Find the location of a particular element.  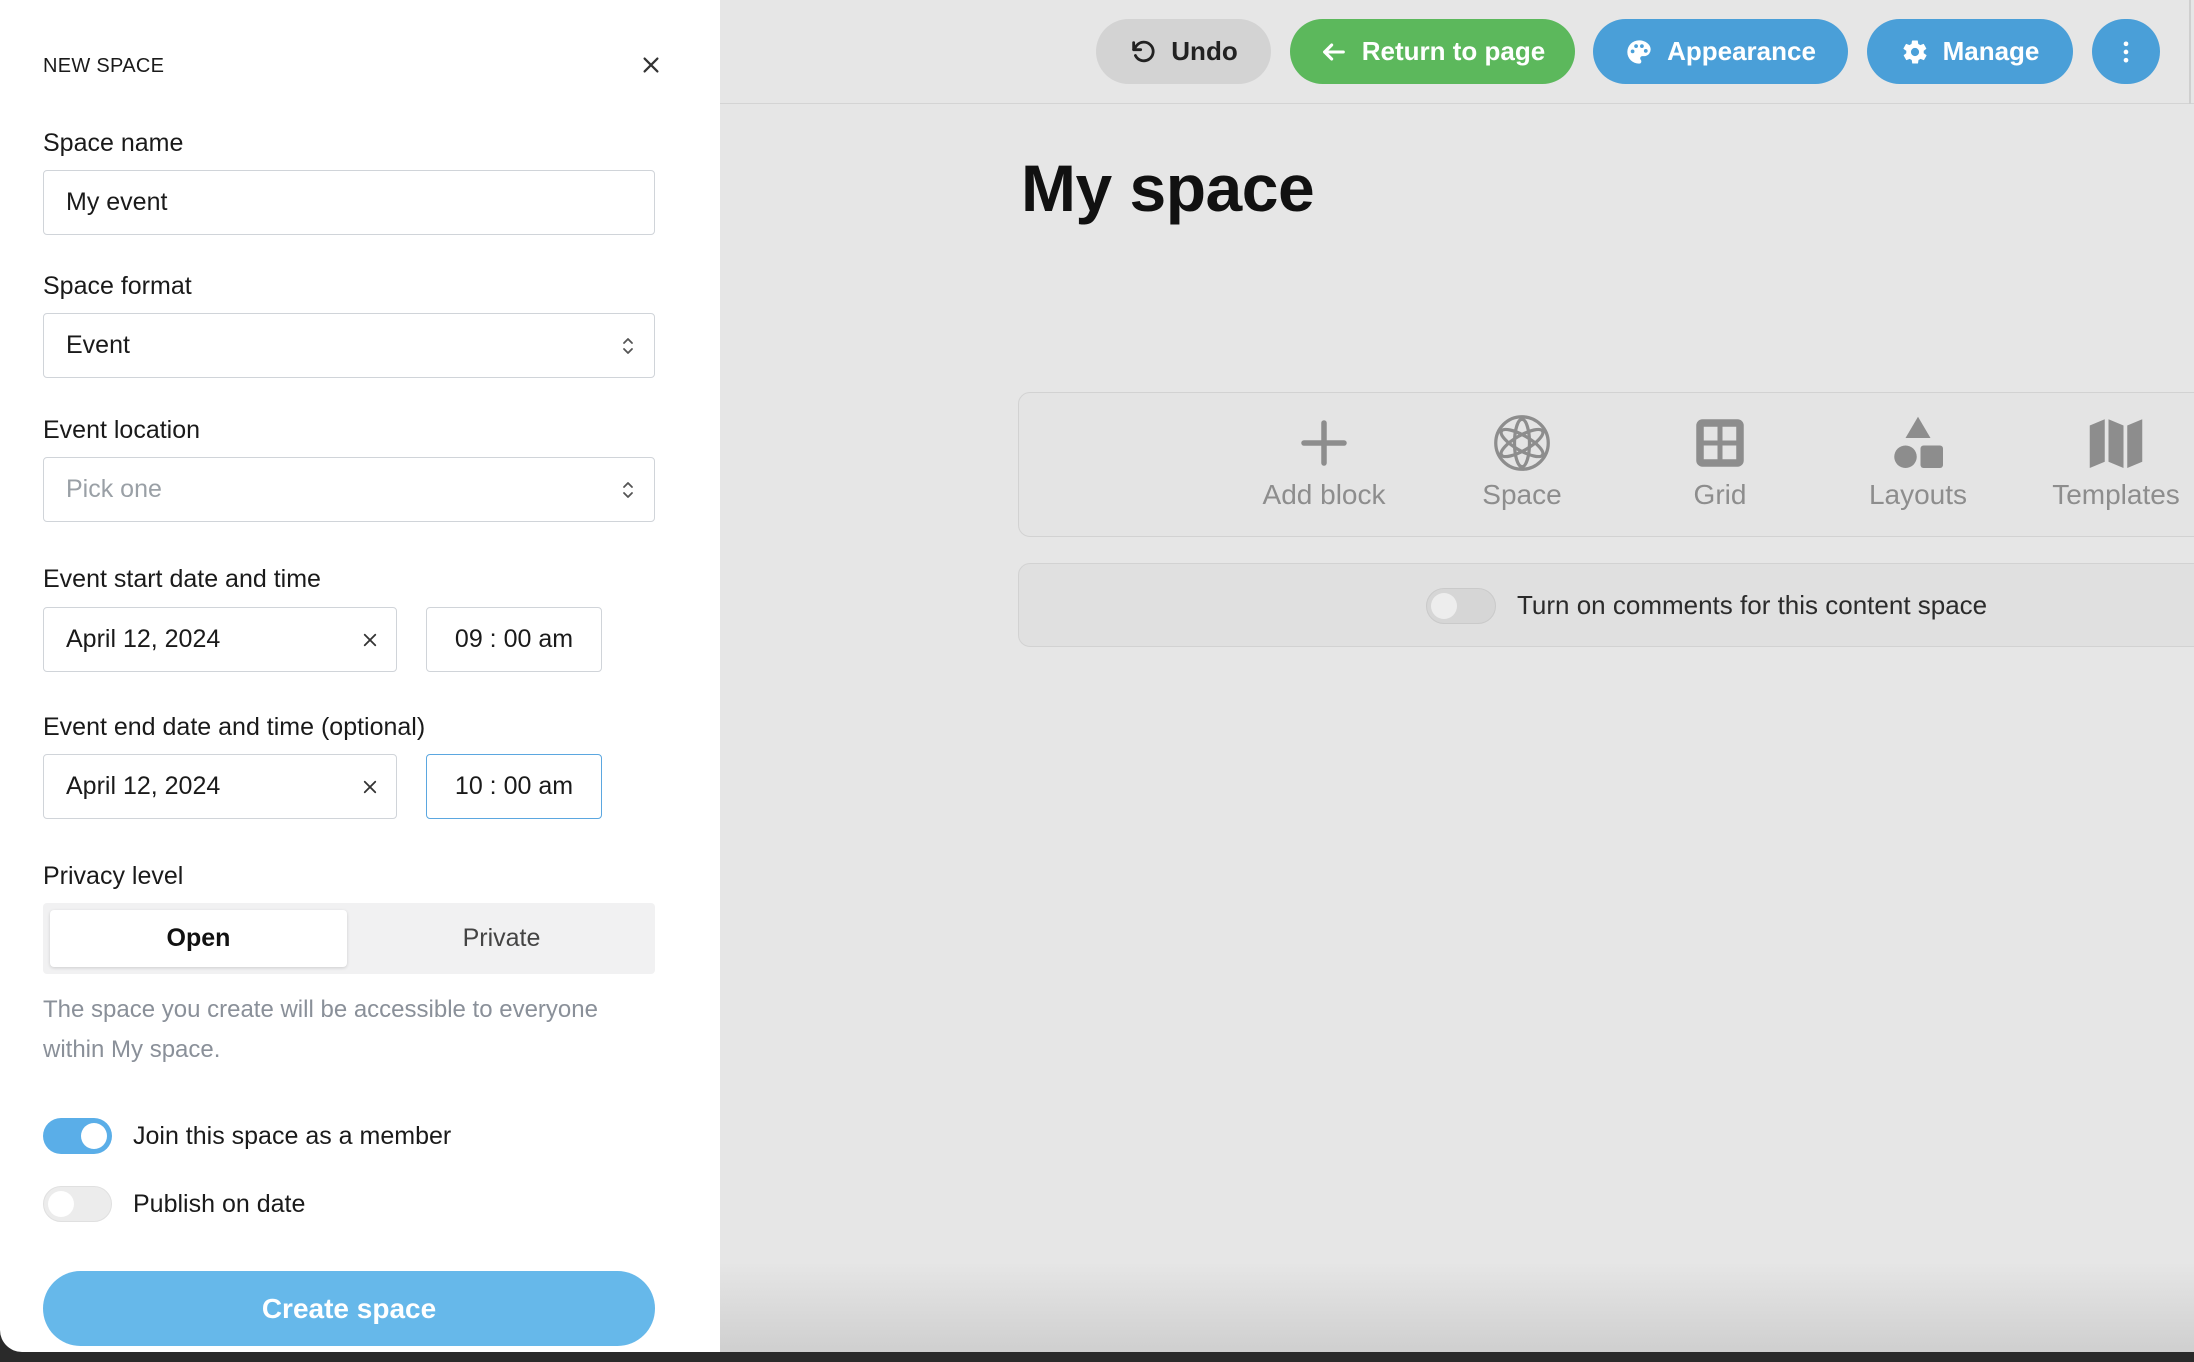

add-block-button: Add block is located at coordinates (1324, 462).